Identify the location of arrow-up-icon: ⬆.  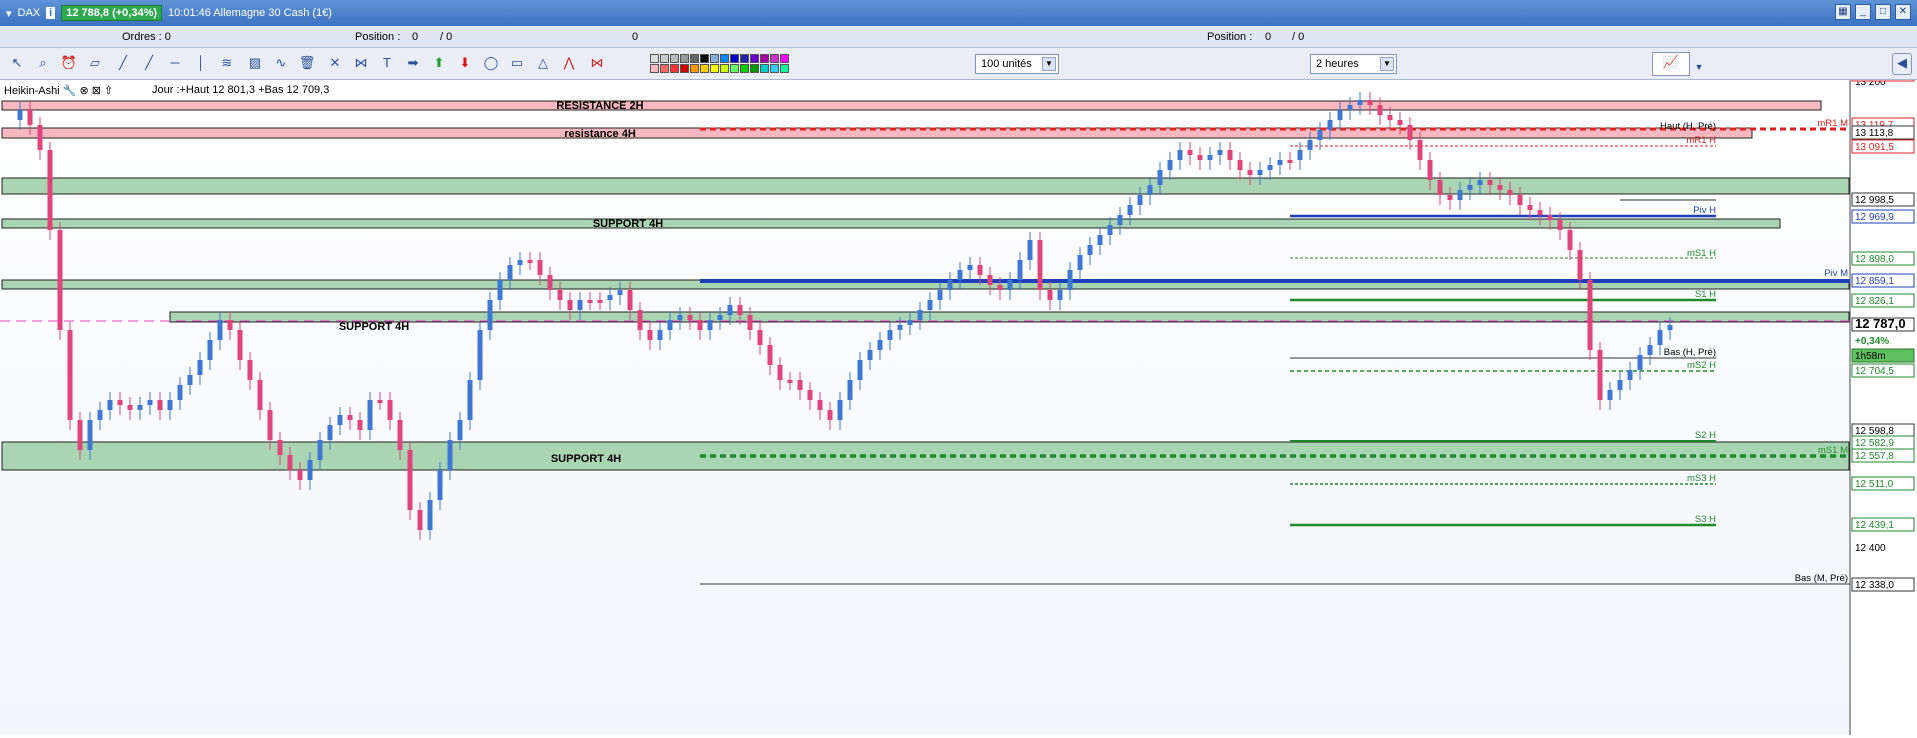
(439, 63).